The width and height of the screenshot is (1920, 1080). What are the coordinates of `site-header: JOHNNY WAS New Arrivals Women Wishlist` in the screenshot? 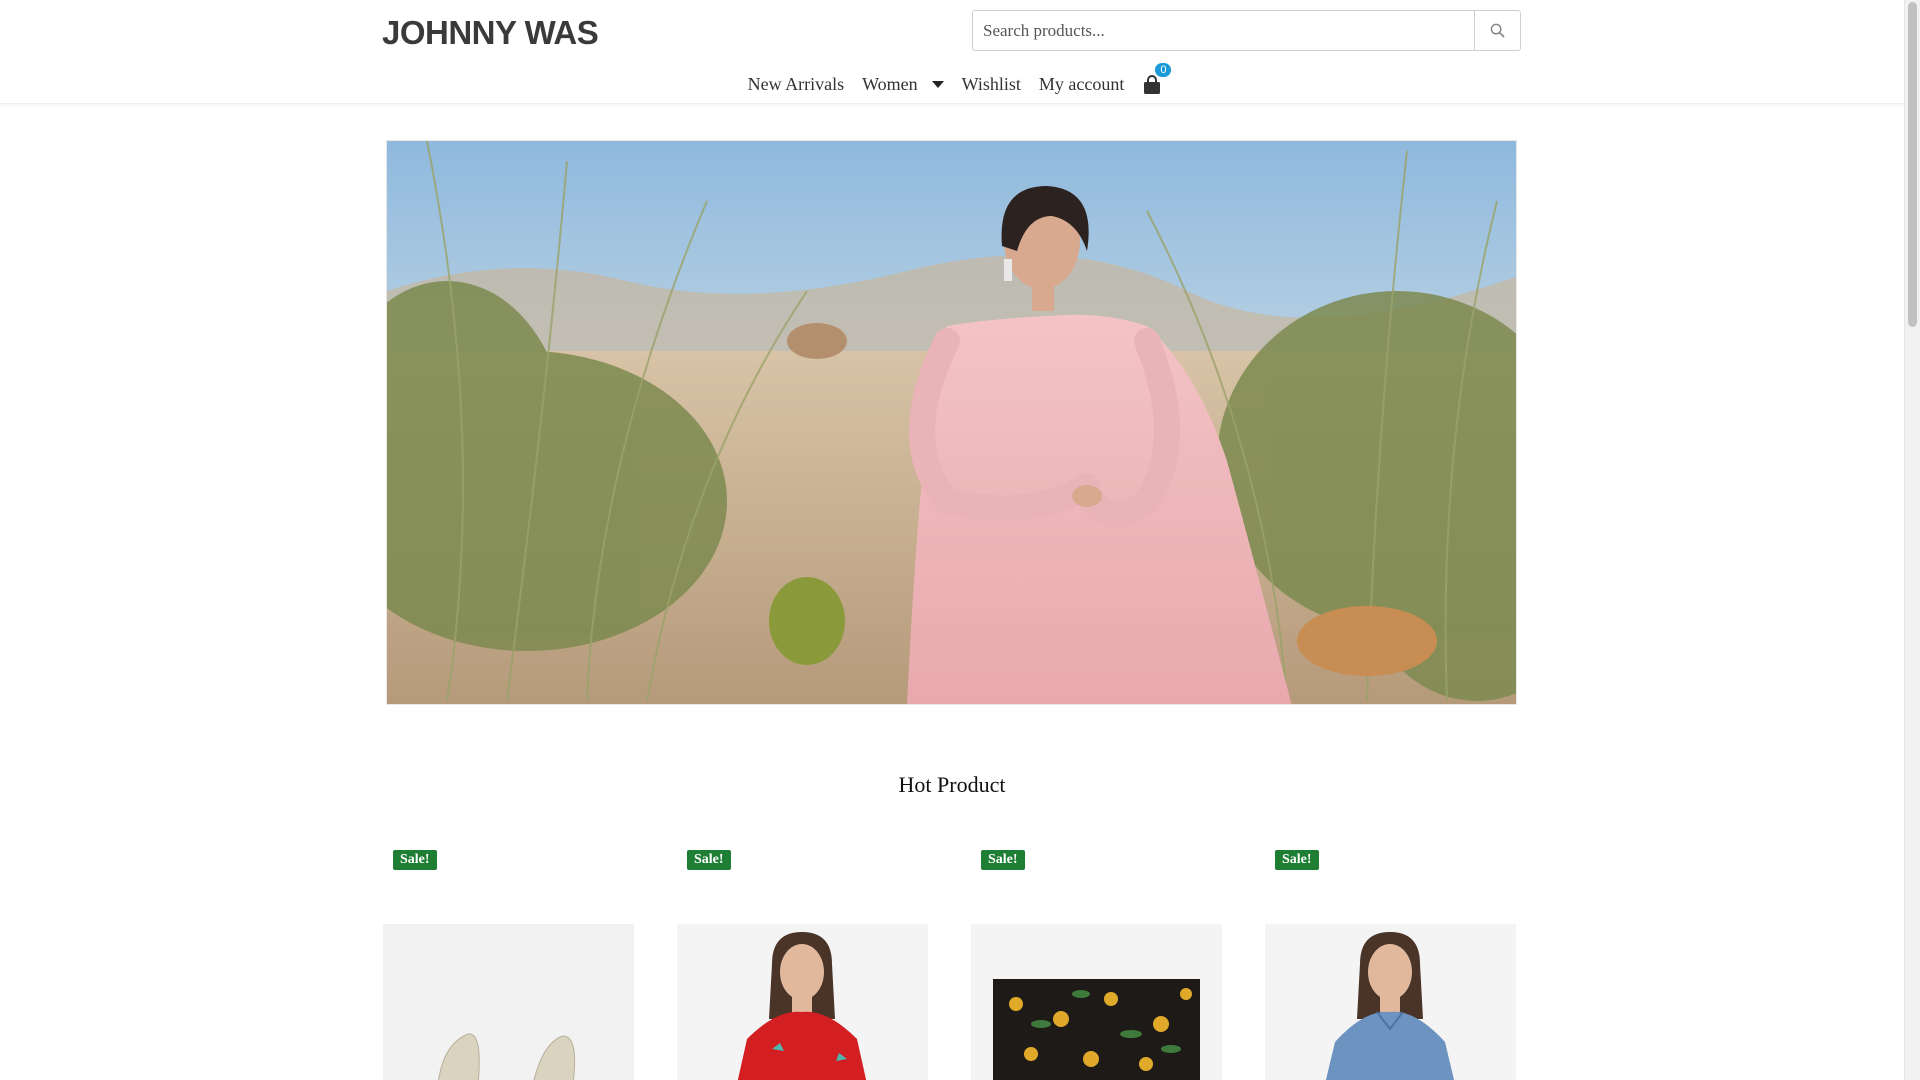 It's located at (952, 52).